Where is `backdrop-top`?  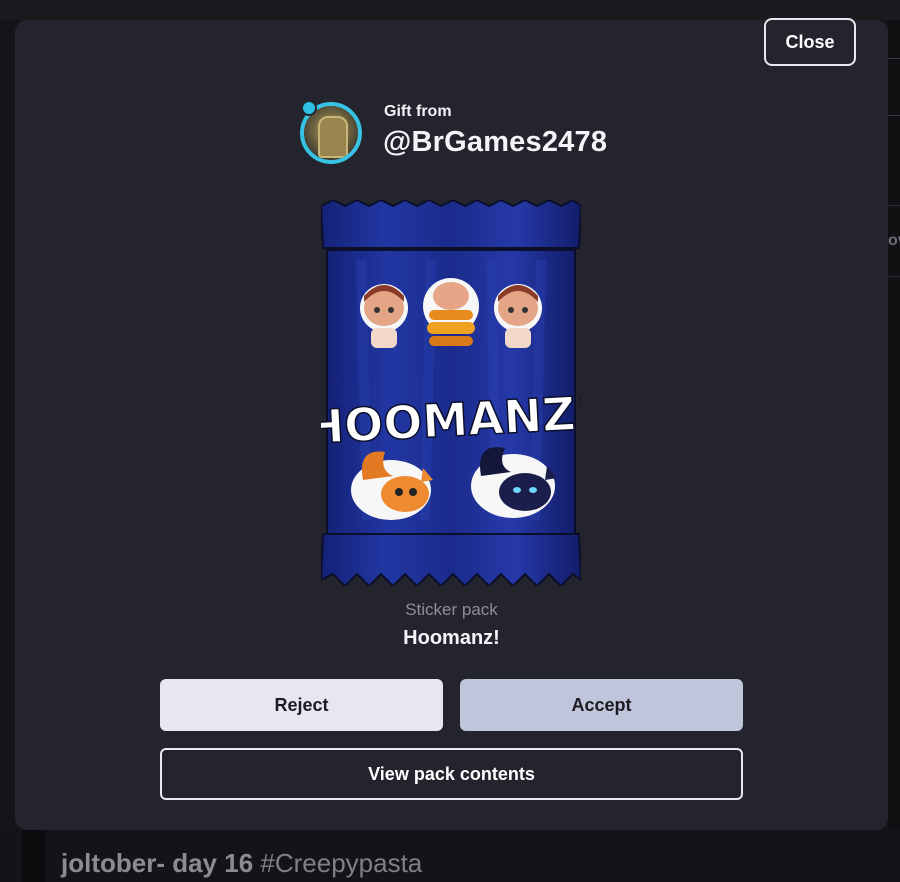
backdrop-top is located at coordinates (450, 10).